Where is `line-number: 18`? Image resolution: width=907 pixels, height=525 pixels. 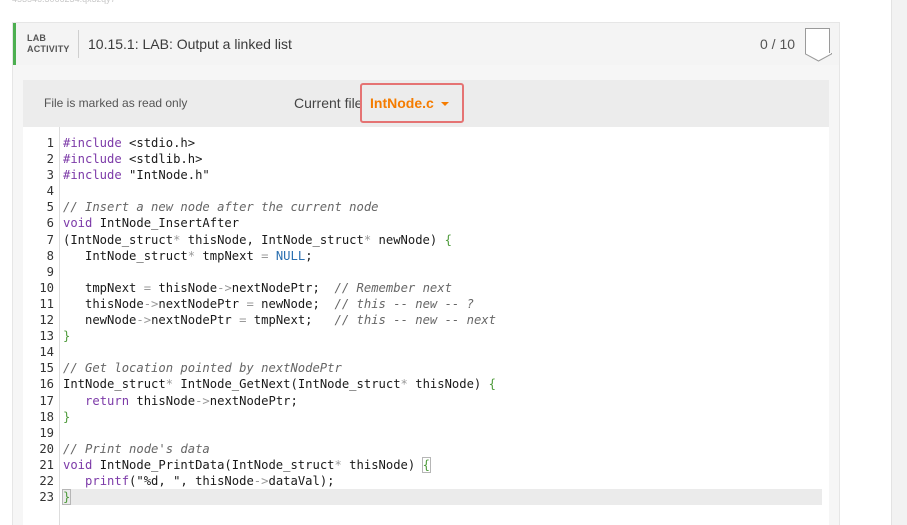
line-number: 18 is located at coordinates (46, 416).